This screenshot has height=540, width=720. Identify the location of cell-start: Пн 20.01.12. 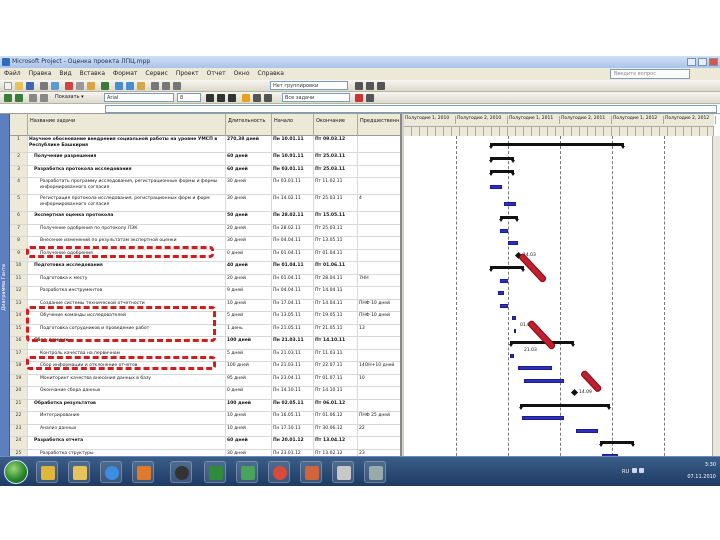
(293, 443).